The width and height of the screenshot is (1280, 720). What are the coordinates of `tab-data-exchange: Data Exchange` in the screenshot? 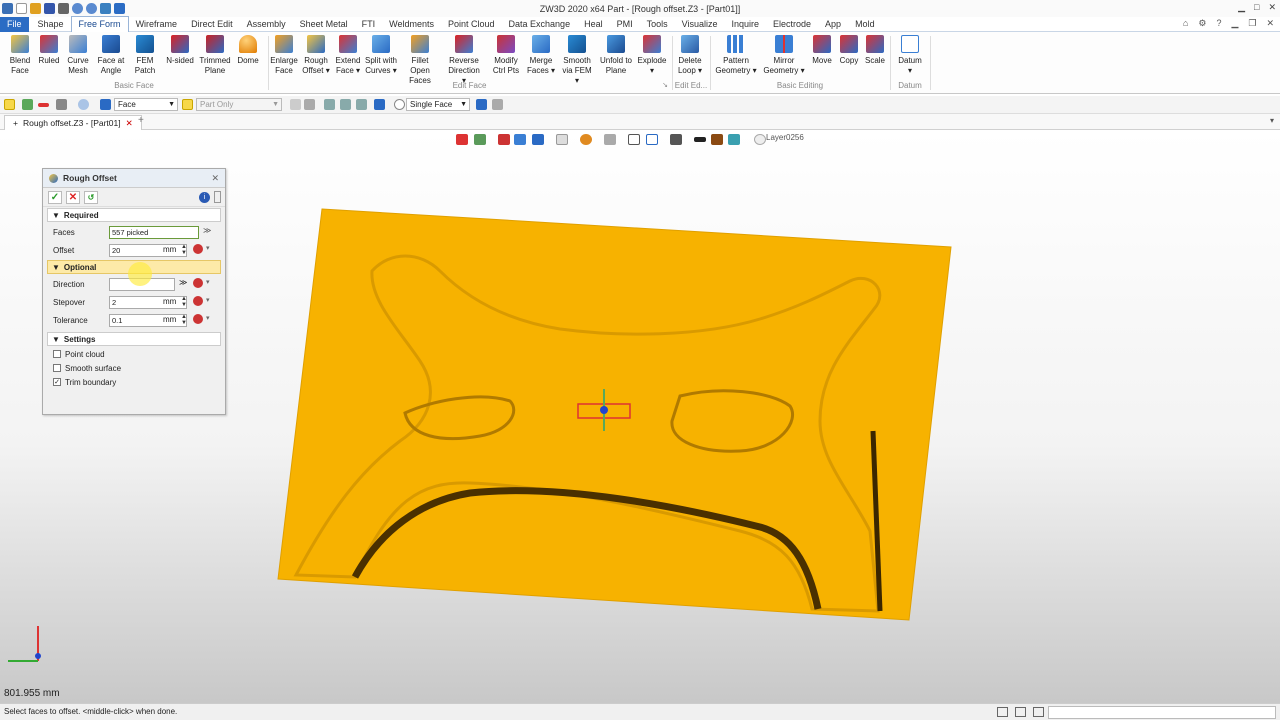 It's located at (540, 24).